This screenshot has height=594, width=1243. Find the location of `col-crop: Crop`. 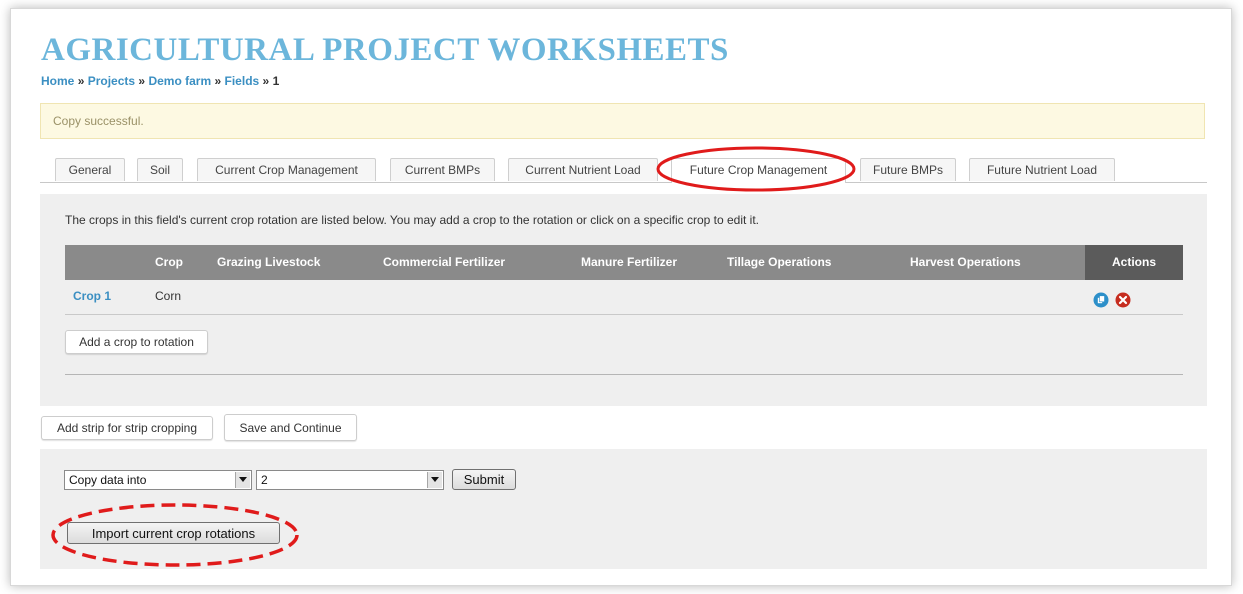

col-crop: Crop is located at coordinates (169, 262).